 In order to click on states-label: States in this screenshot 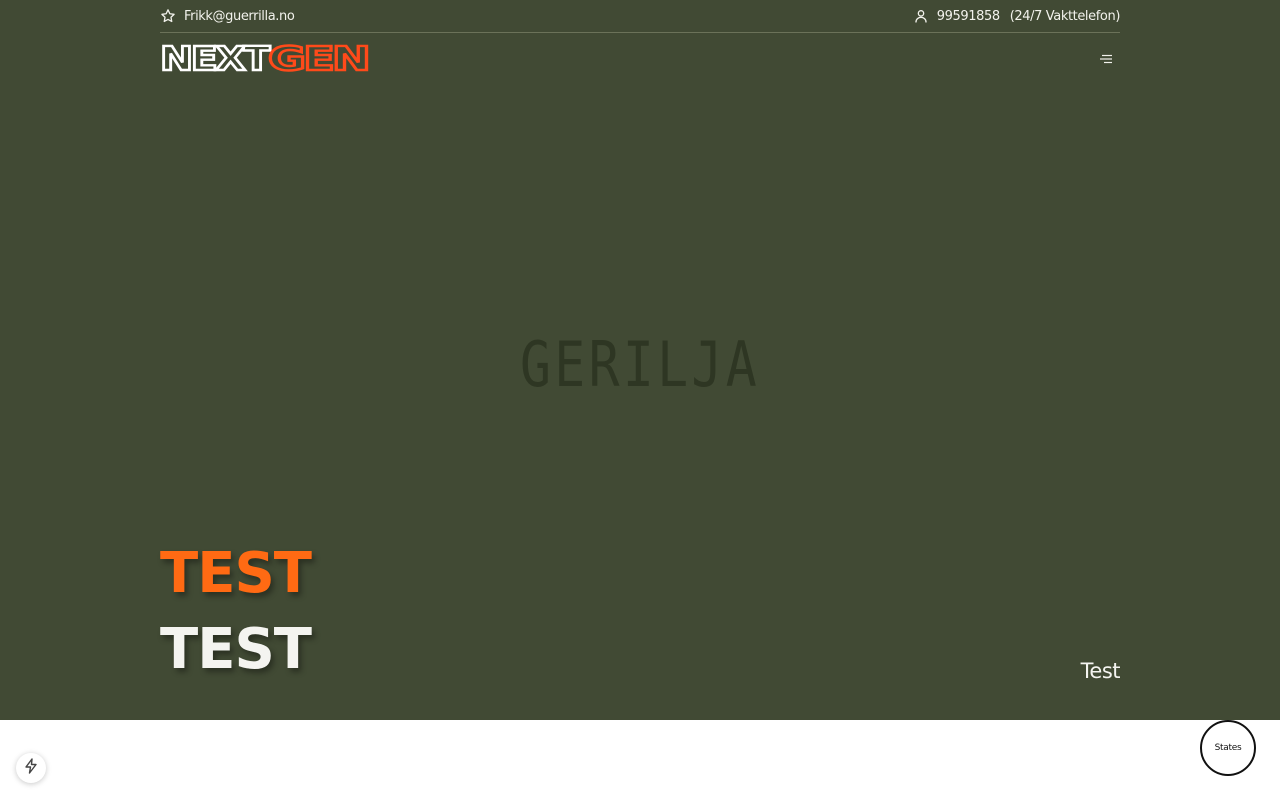, I will do `click(1228, 748)`.